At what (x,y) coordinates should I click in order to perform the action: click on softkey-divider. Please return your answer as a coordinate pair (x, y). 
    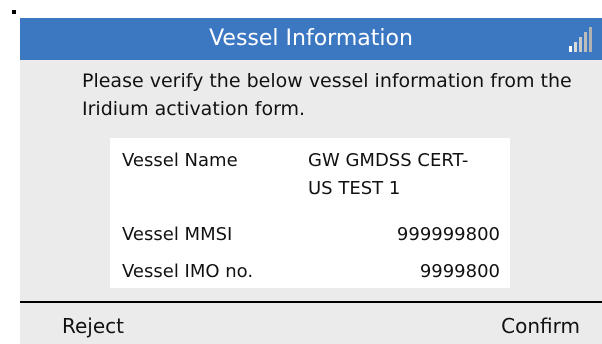
    Looking at the image, I should click on (311, 302).